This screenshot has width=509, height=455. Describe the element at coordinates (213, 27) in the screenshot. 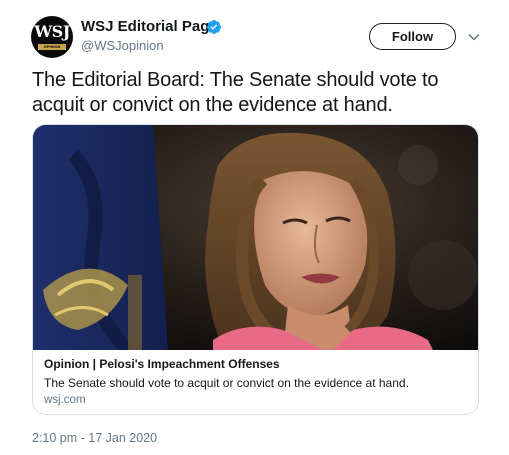

I see `verified-badge-icon` at that location.